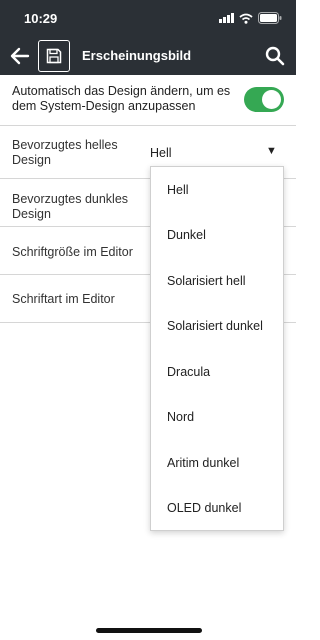 The height and width of the screenshot is (640, 320). I want to click on signal-icon, so click(226, 18).